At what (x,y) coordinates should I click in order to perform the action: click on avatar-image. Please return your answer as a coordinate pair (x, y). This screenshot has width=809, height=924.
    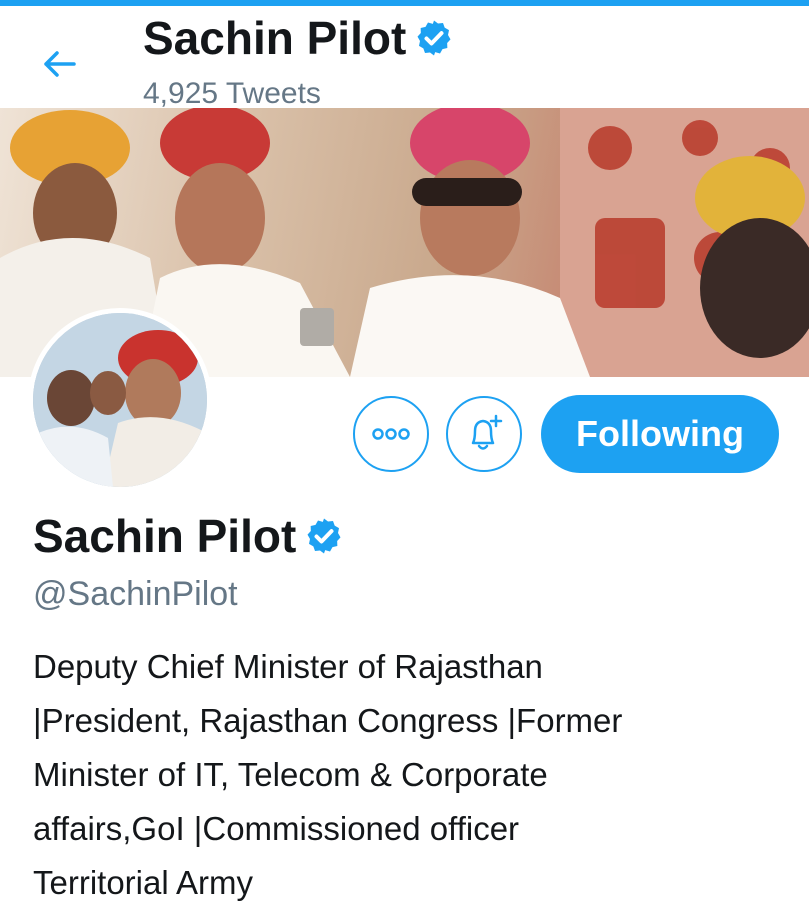
    Looking at the image, I should click on (120, 400).